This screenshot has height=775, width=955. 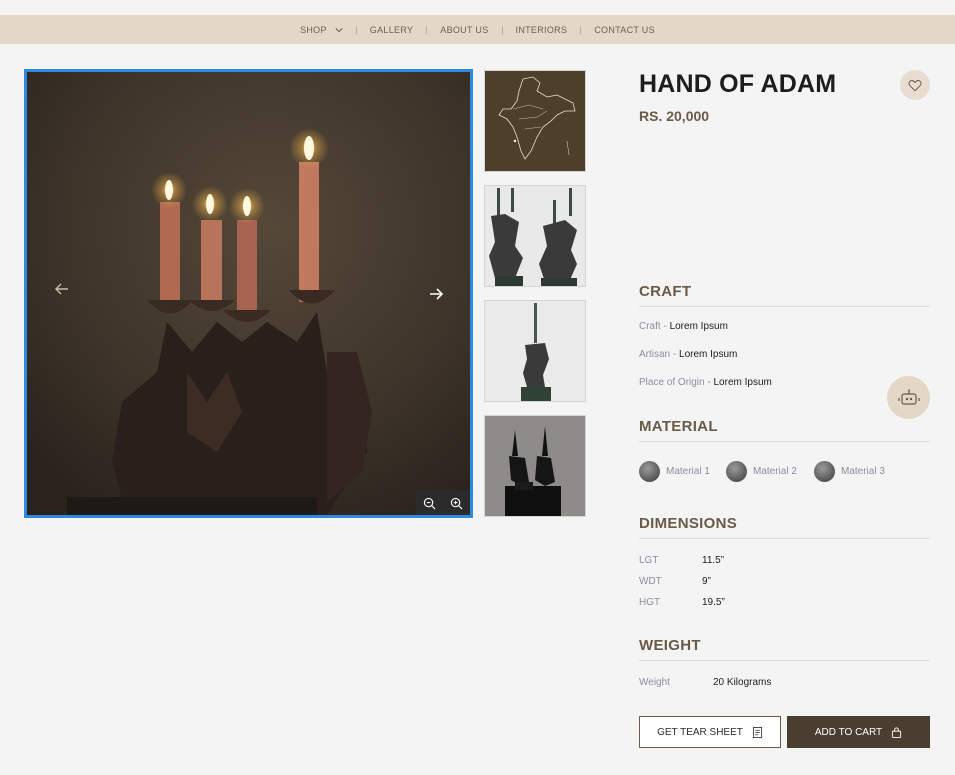 I want to click on hand-silhouettes-image, so click(x=535, y=466).